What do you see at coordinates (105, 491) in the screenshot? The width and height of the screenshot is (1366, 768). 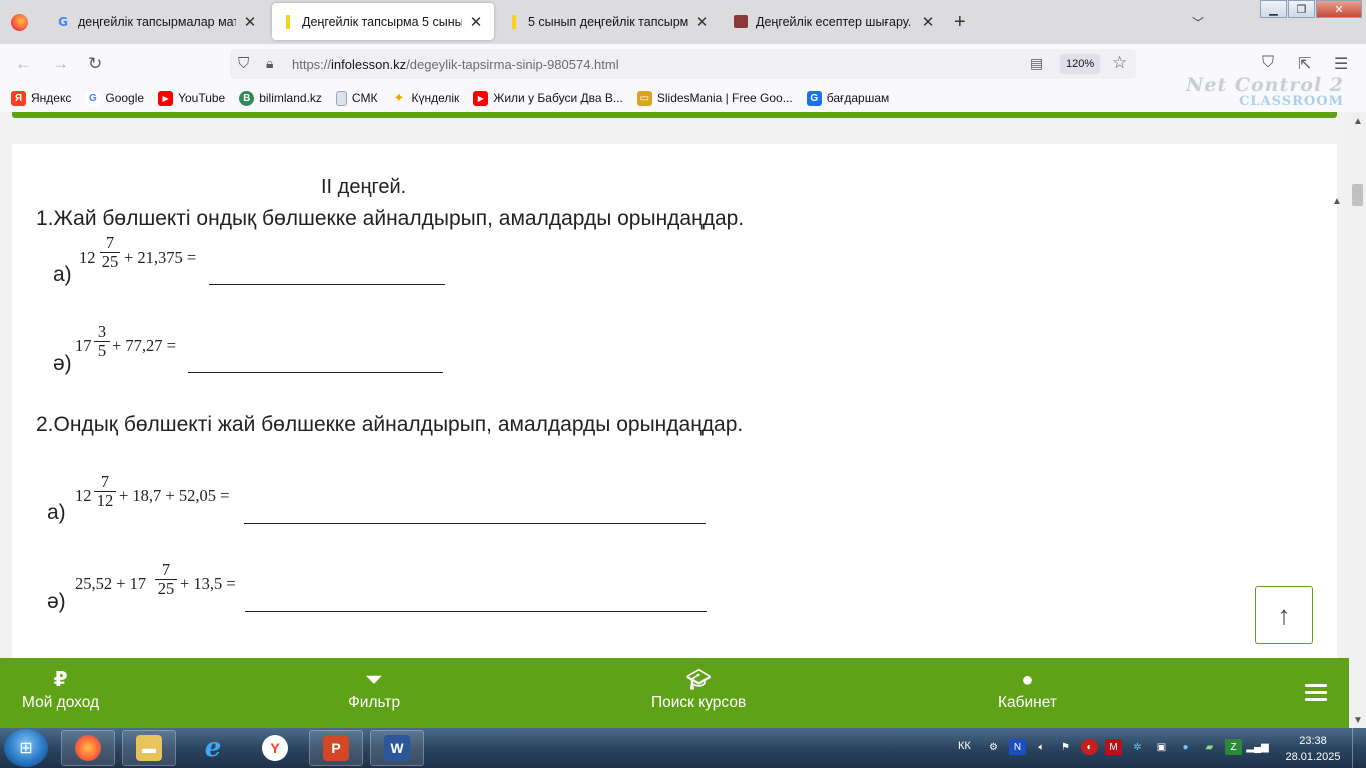 I see `fraction: 7 12` at bounding box center [105, 491].